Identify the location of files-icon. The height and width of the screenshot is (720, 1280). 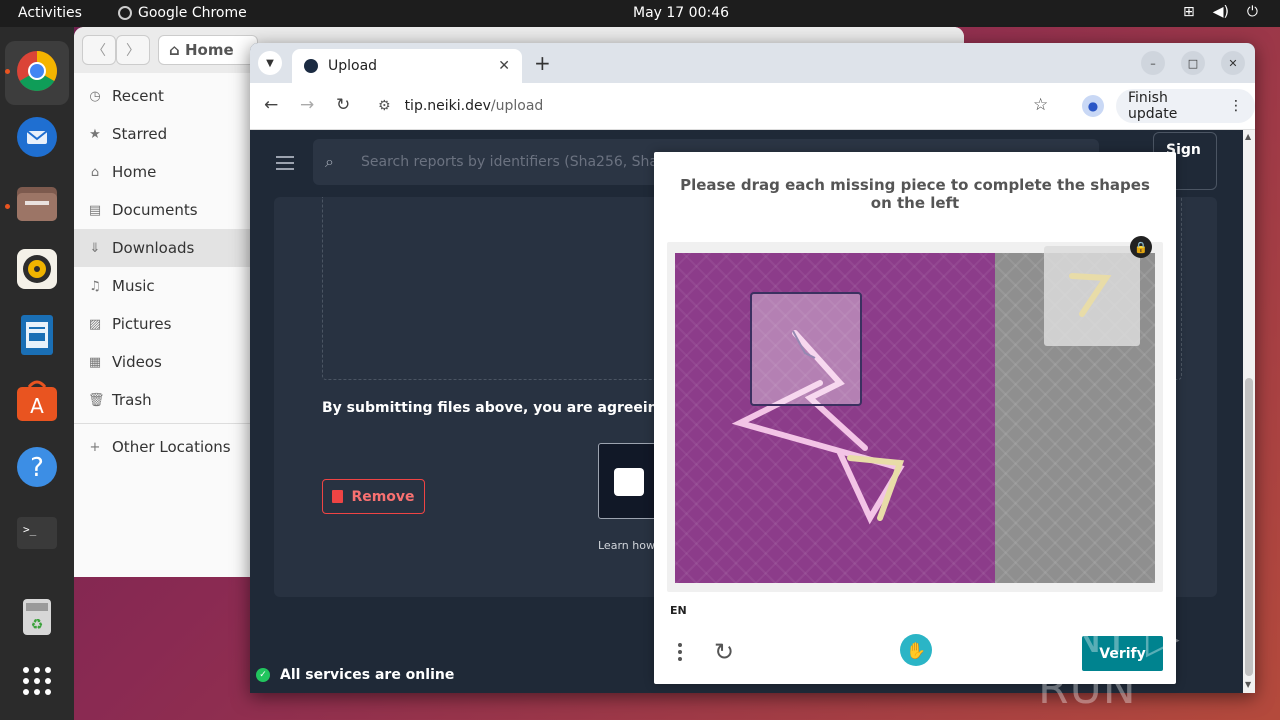
(37, 203).